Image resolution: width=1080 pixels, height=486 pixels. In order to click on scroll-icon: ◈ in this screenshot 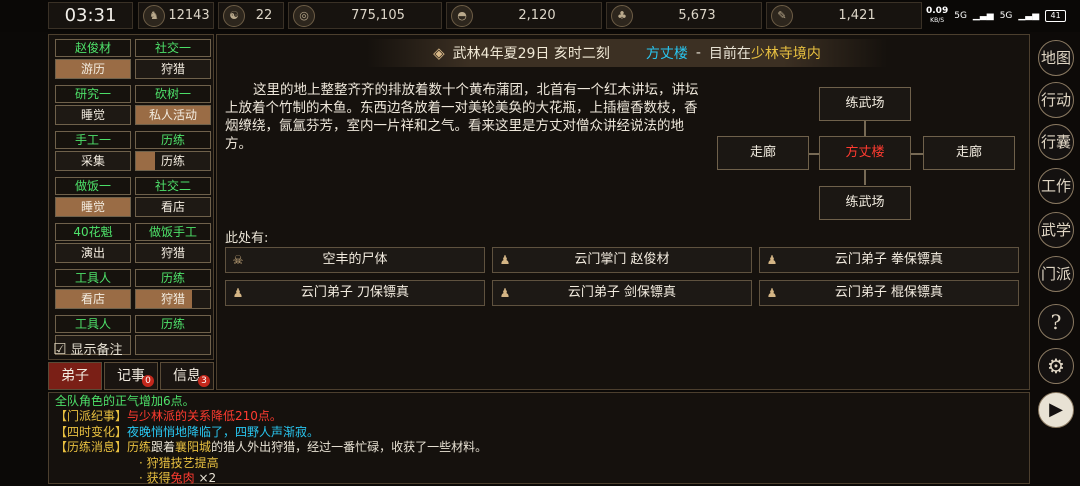, I will do `click(439, 53)`.